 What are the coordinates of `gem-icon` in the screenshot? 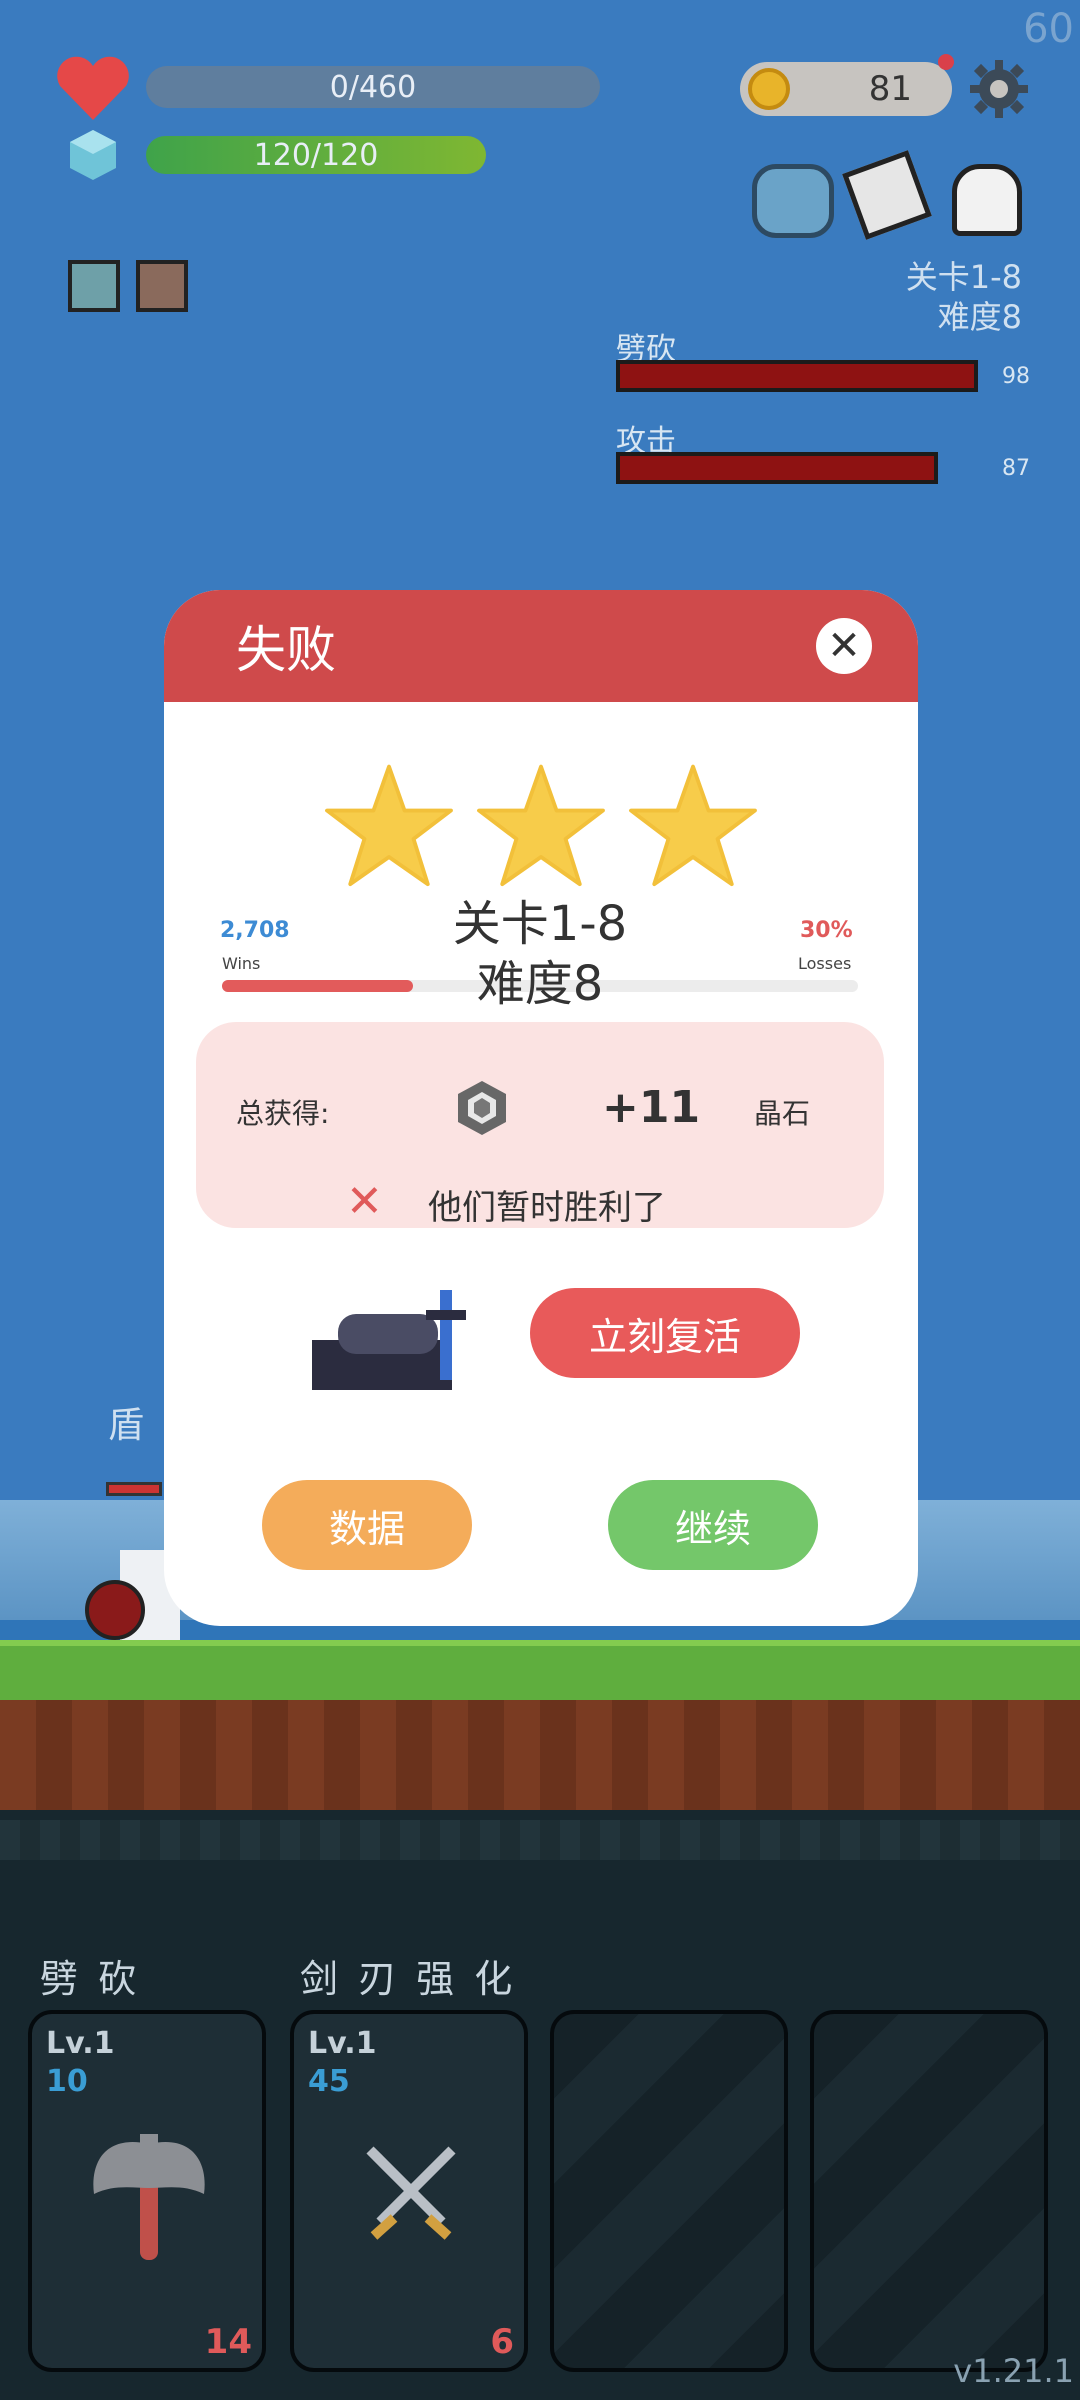 It's located at (482, 1108).